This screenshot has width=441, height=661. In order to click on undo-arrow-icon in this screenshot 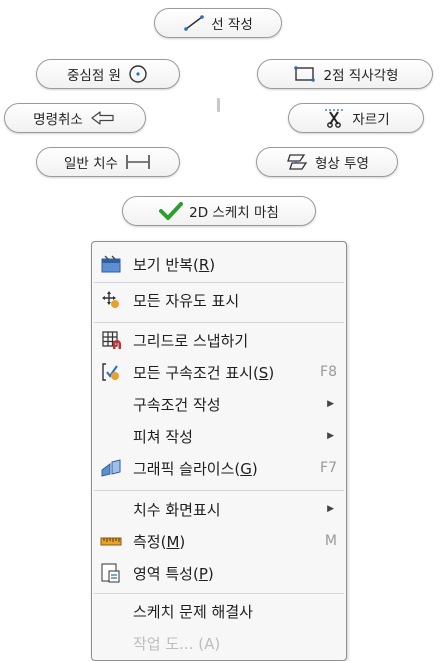, I will do `click(102, 118)`.